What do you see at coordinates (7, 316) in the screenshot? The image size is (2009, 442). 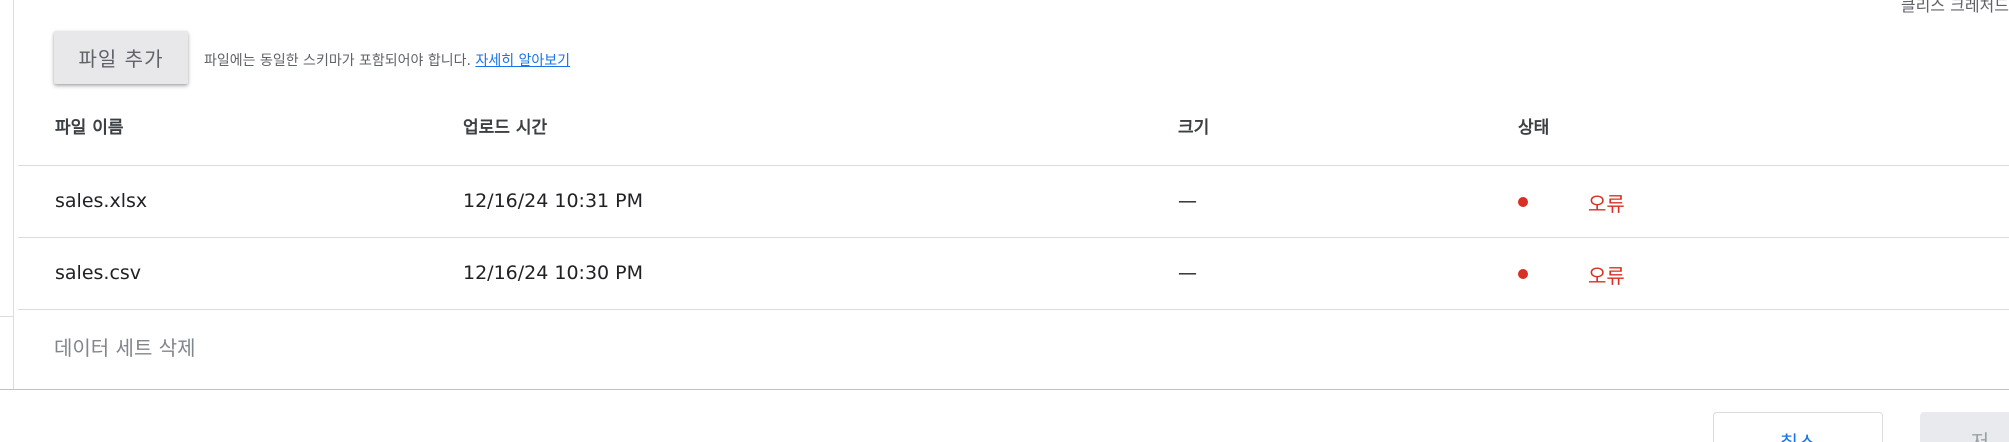 I see `left-panel-tick` at bounding box center [7, 316].